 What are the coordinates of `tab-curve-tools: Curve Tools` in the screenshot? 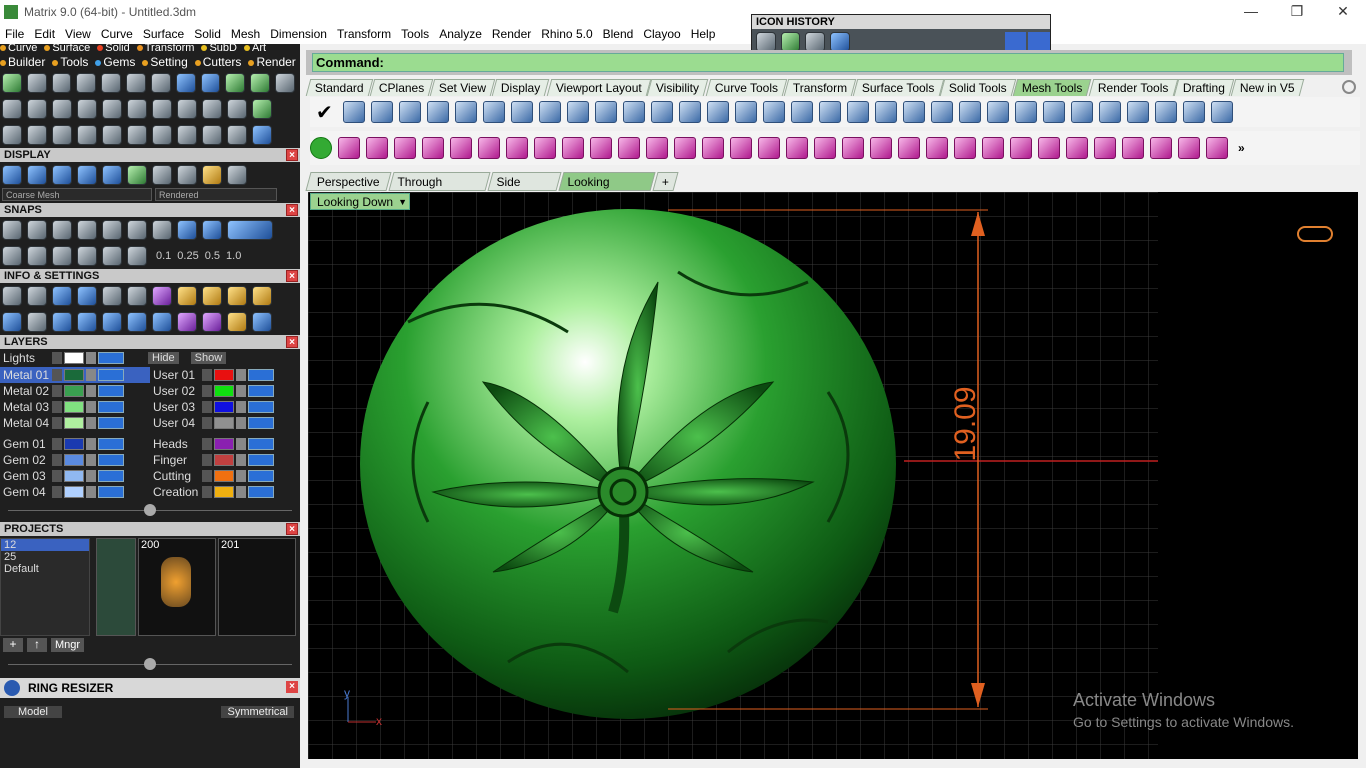 It's located at (746, 87).